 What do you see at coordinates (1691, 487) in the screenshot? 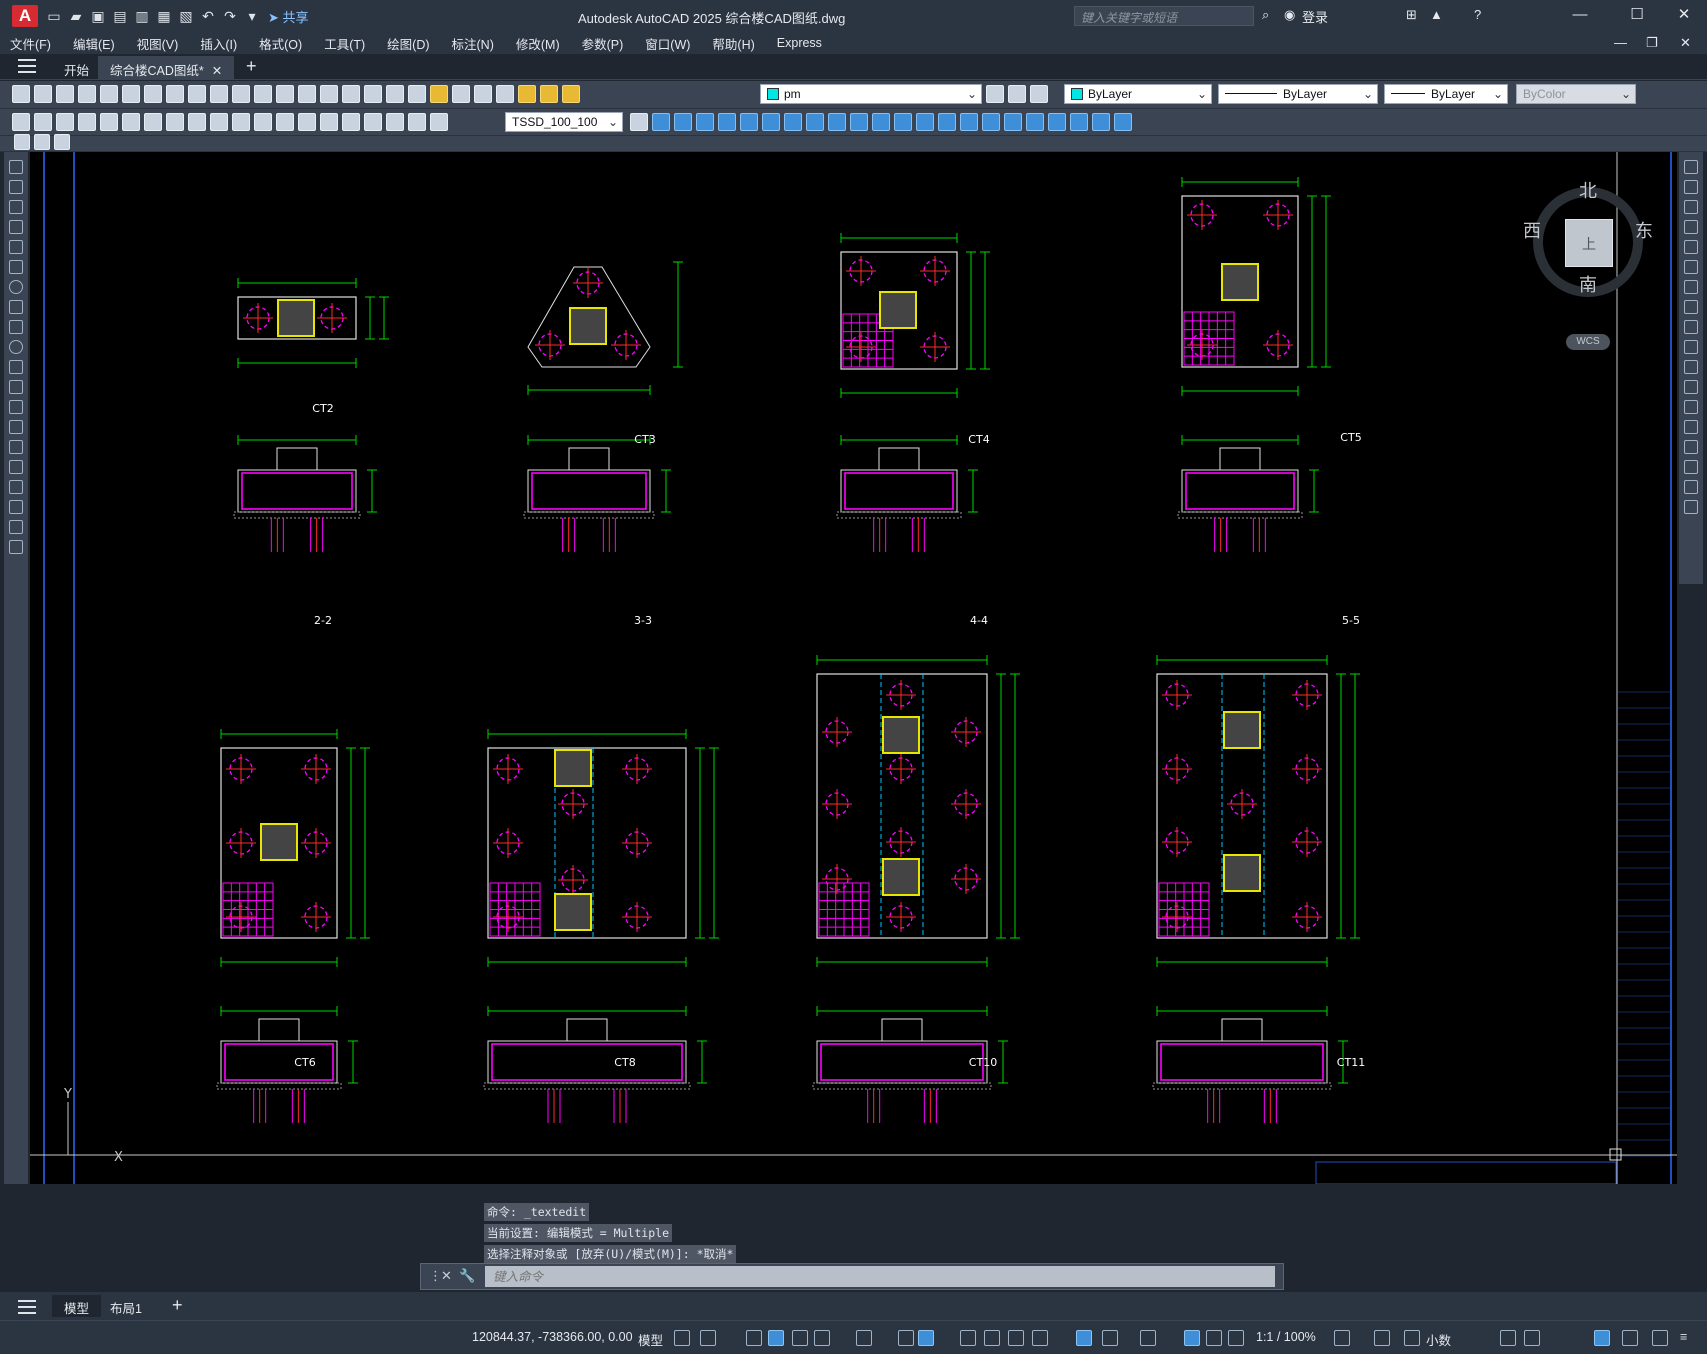
I see `blend-curves-icon` at bounding box center [1691, 487].